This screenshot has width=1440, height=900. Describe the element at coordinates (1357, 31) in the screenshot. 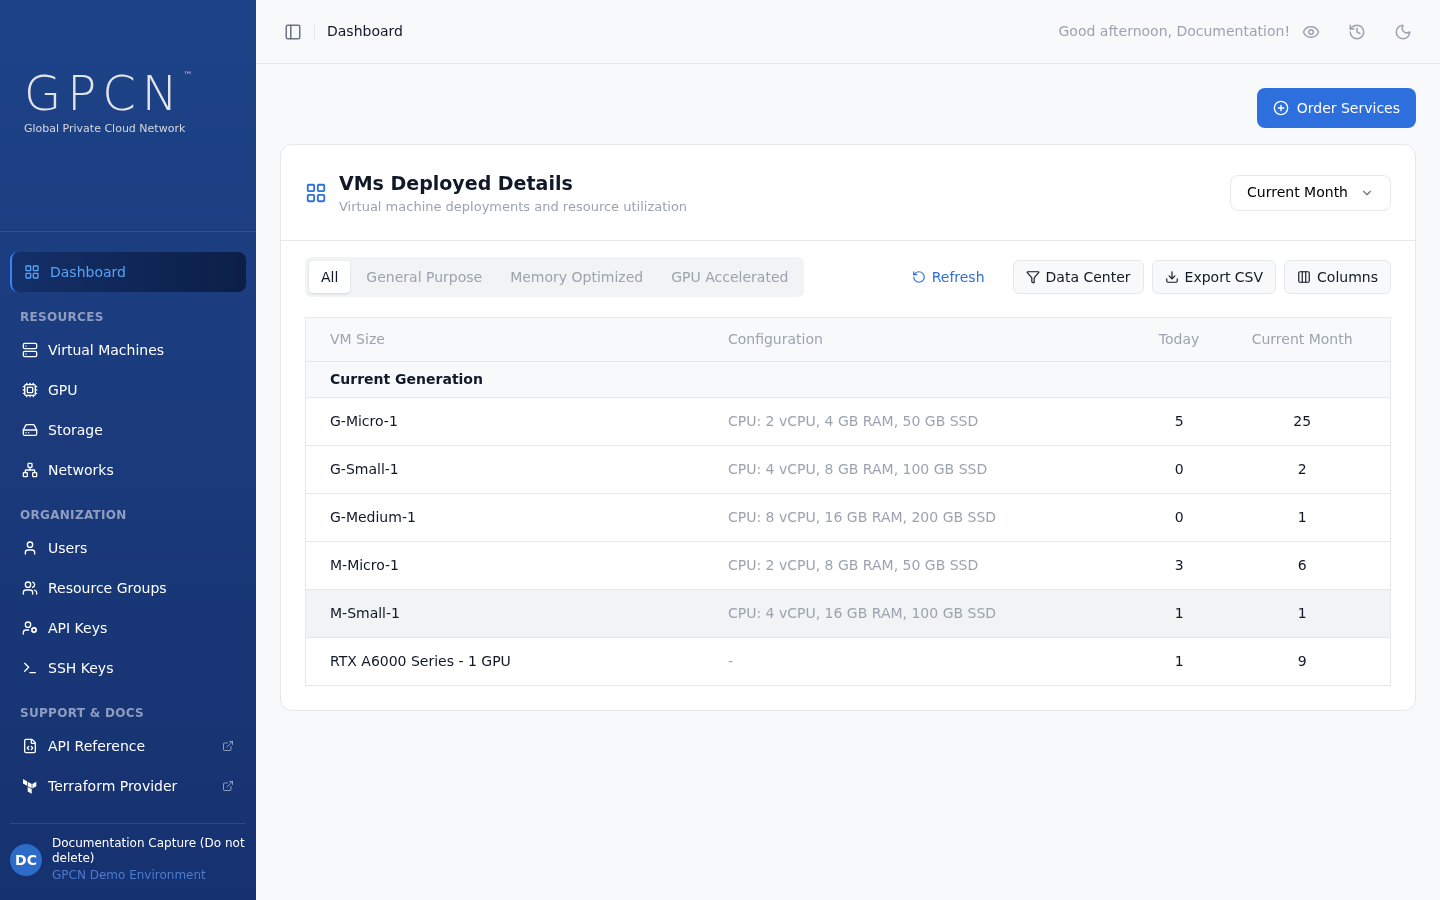

I see `history-icon` at that location.